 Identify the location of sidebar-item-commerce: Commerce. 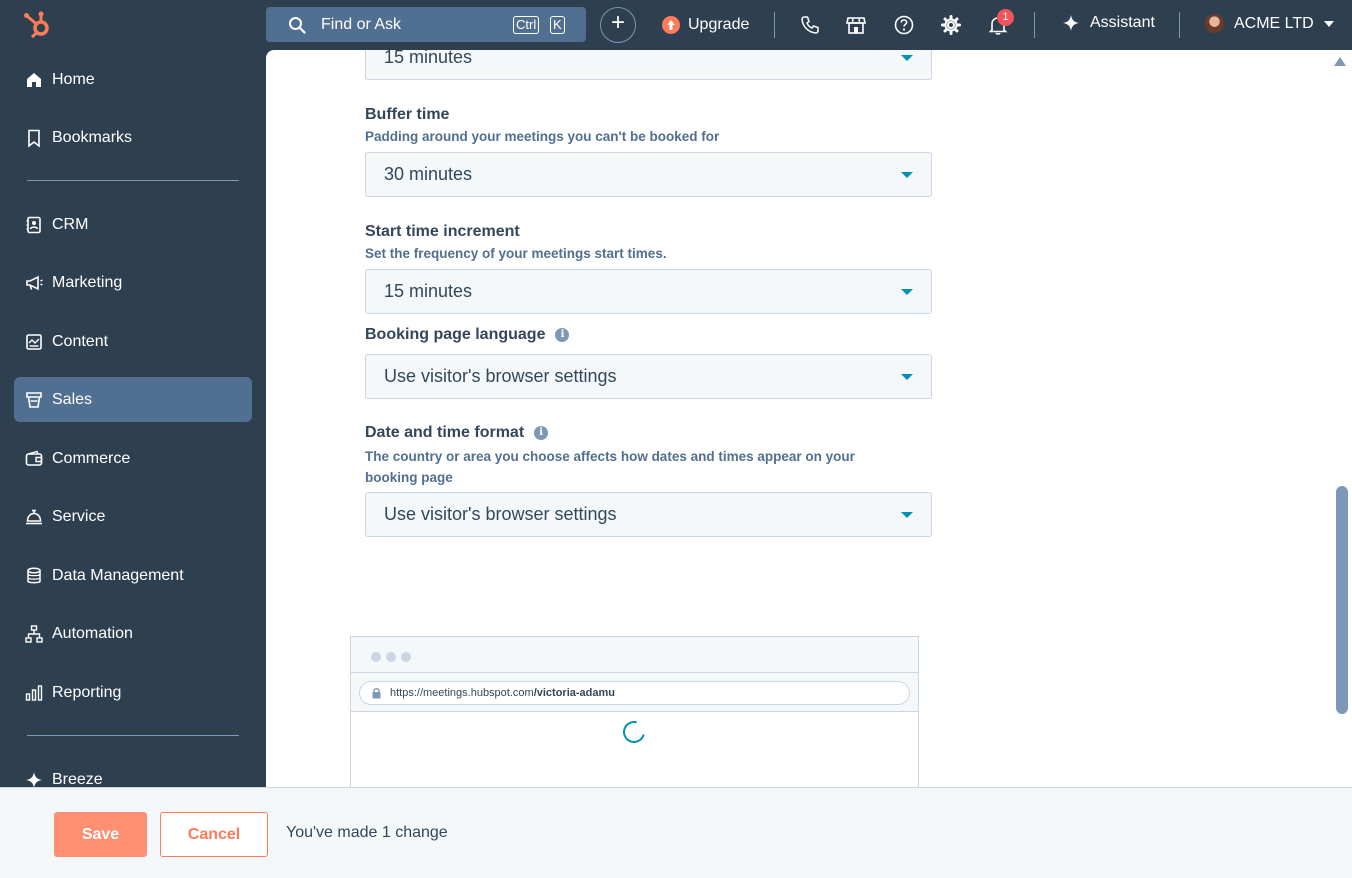
(133, 458).